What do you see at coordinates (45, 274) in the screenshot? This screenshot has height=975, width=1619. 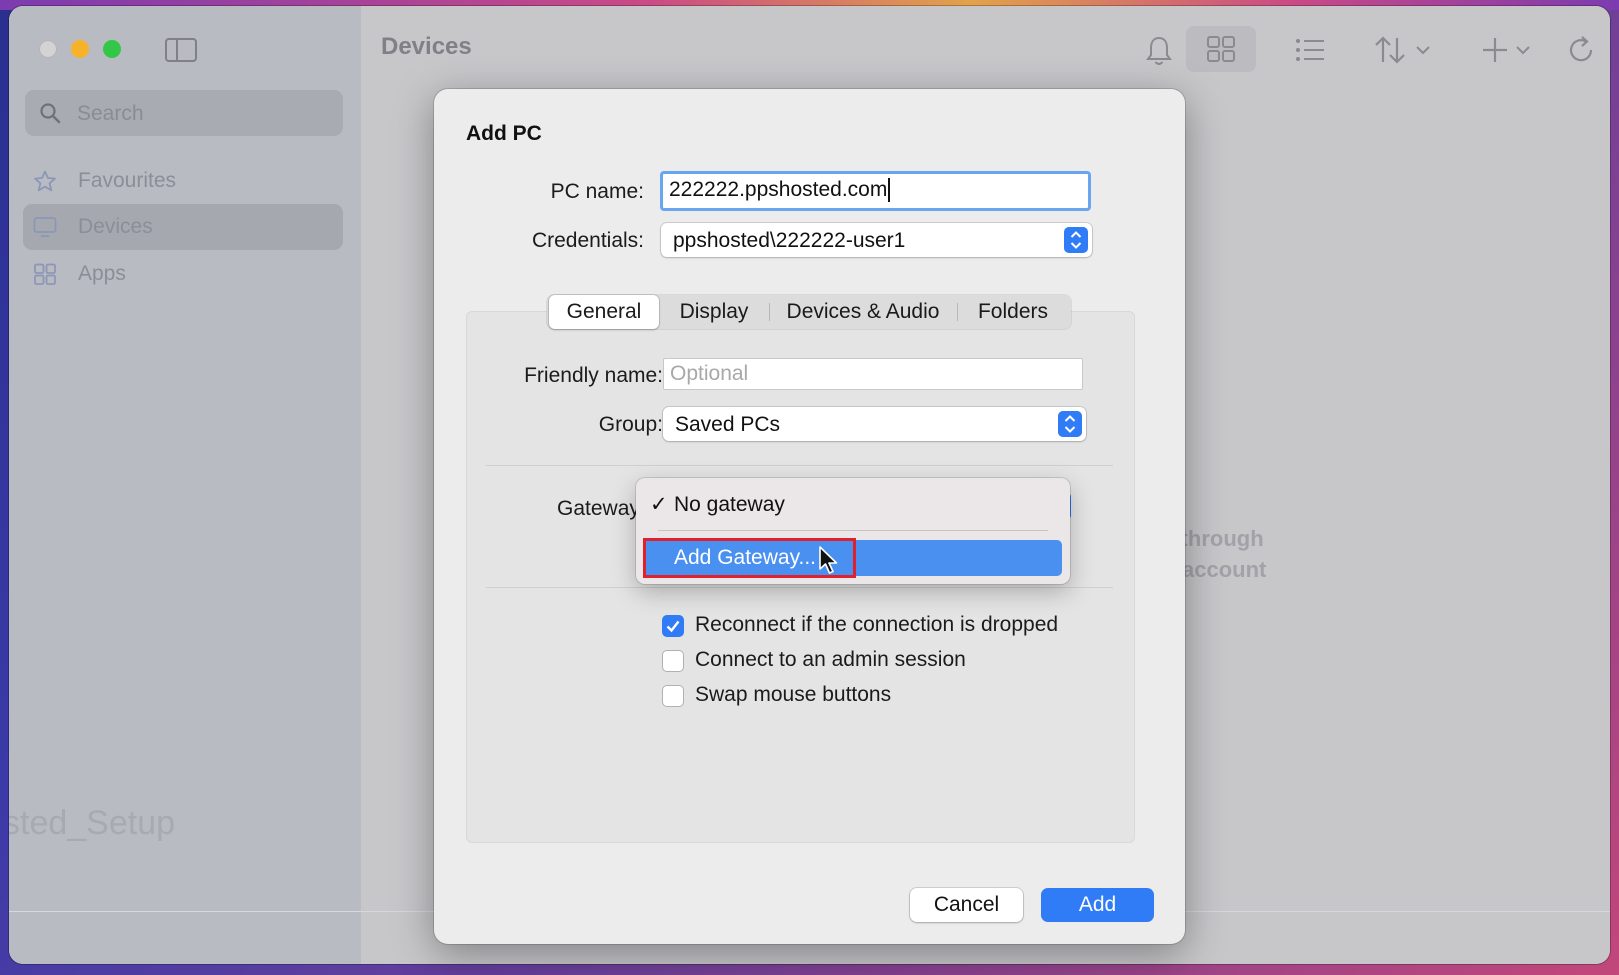 I see `apps-grid-icon` at bounding box center [45, 274].